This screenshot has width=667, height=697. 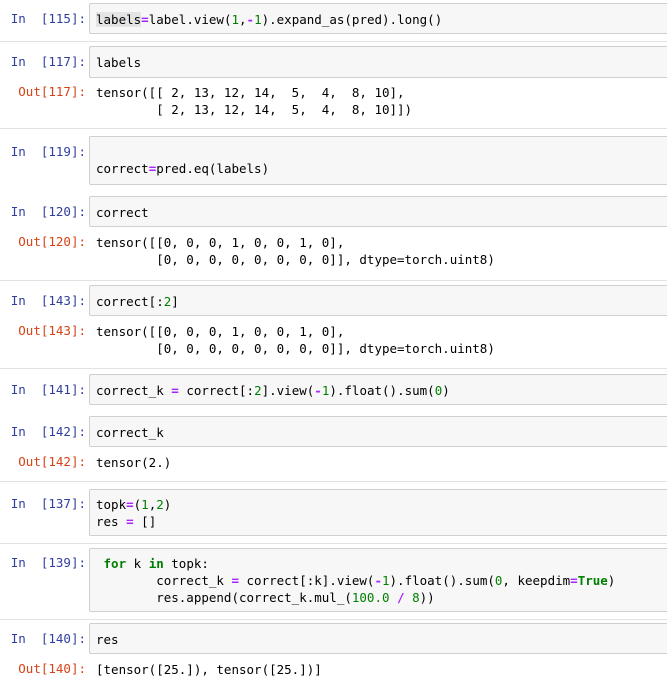 I want to click on in-prompt: In [137]:, so click(x=48, y=503).